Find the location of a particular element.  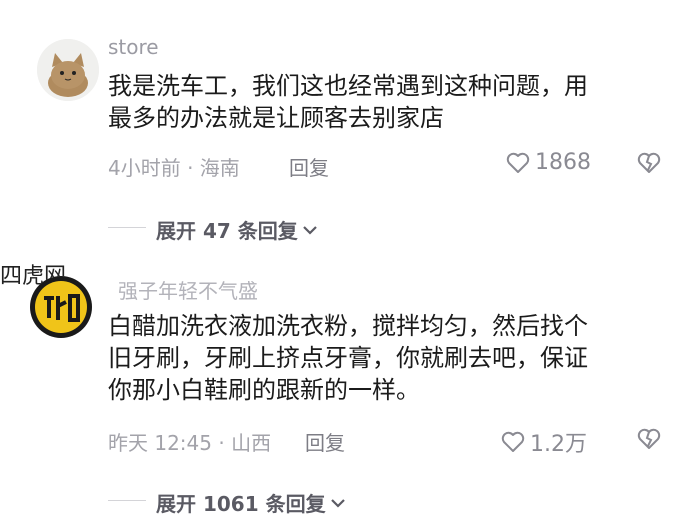

comment-meta: 4小时前 · 海南 is located at coordinates (174, 168).